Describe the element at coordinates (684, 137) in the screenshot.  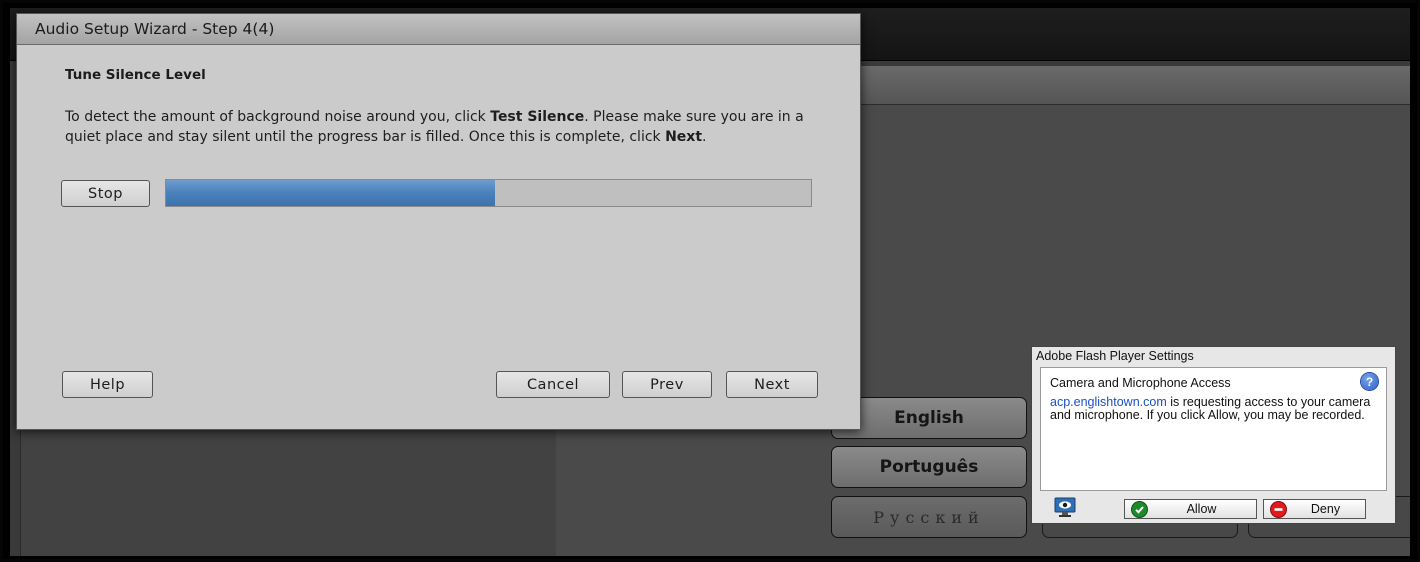
I see `next-emphasis: Next` at that location.